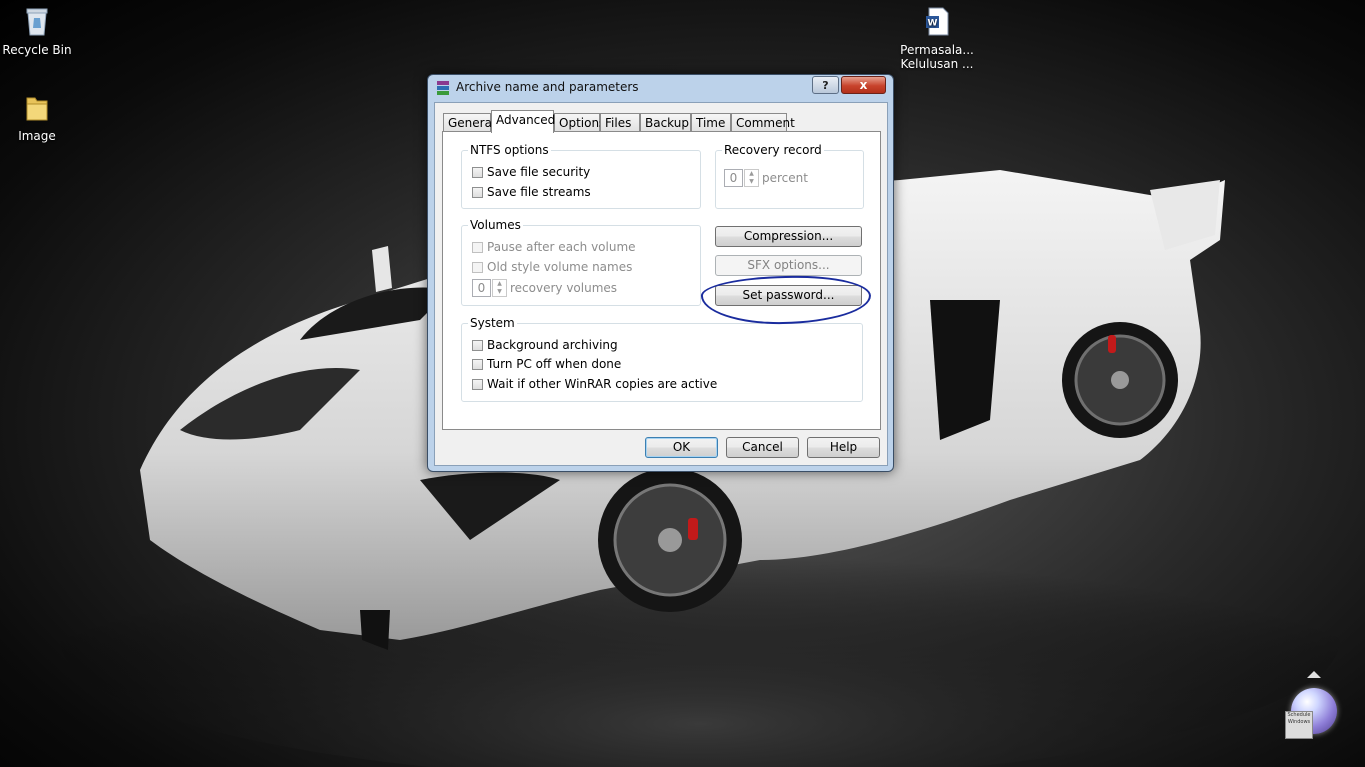 This screenshot has height=767, width=1365. I want to click on show-hidden-icons-icon, so click(1314, 674).